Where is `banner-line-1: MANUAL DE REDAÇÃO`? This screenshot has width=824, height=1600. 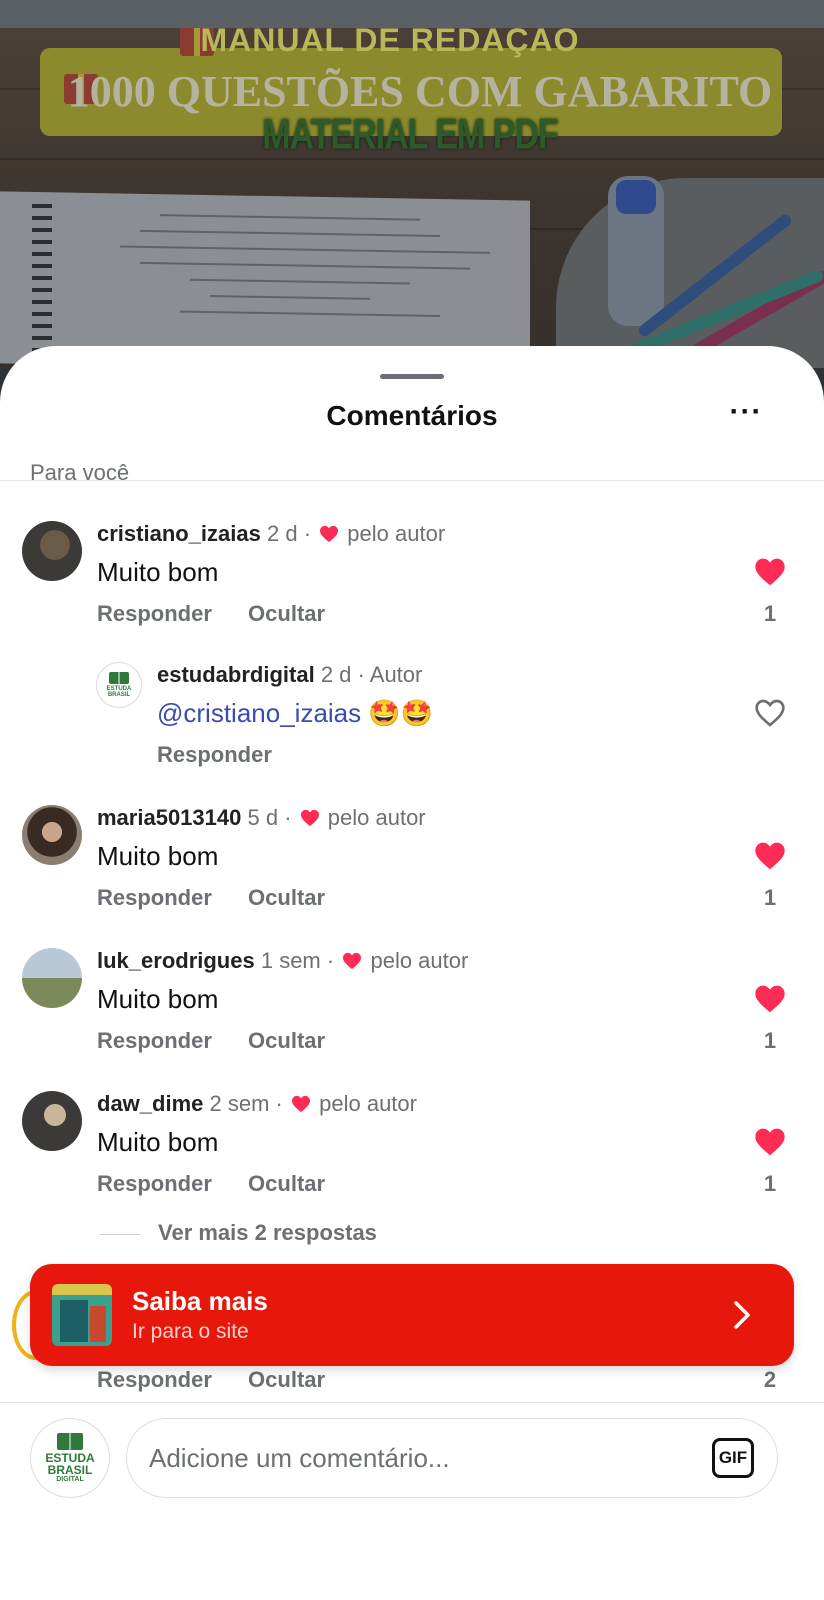
banner-line-1: MANUAL DE REDAÇÃO is located at coordinates (390, 43).